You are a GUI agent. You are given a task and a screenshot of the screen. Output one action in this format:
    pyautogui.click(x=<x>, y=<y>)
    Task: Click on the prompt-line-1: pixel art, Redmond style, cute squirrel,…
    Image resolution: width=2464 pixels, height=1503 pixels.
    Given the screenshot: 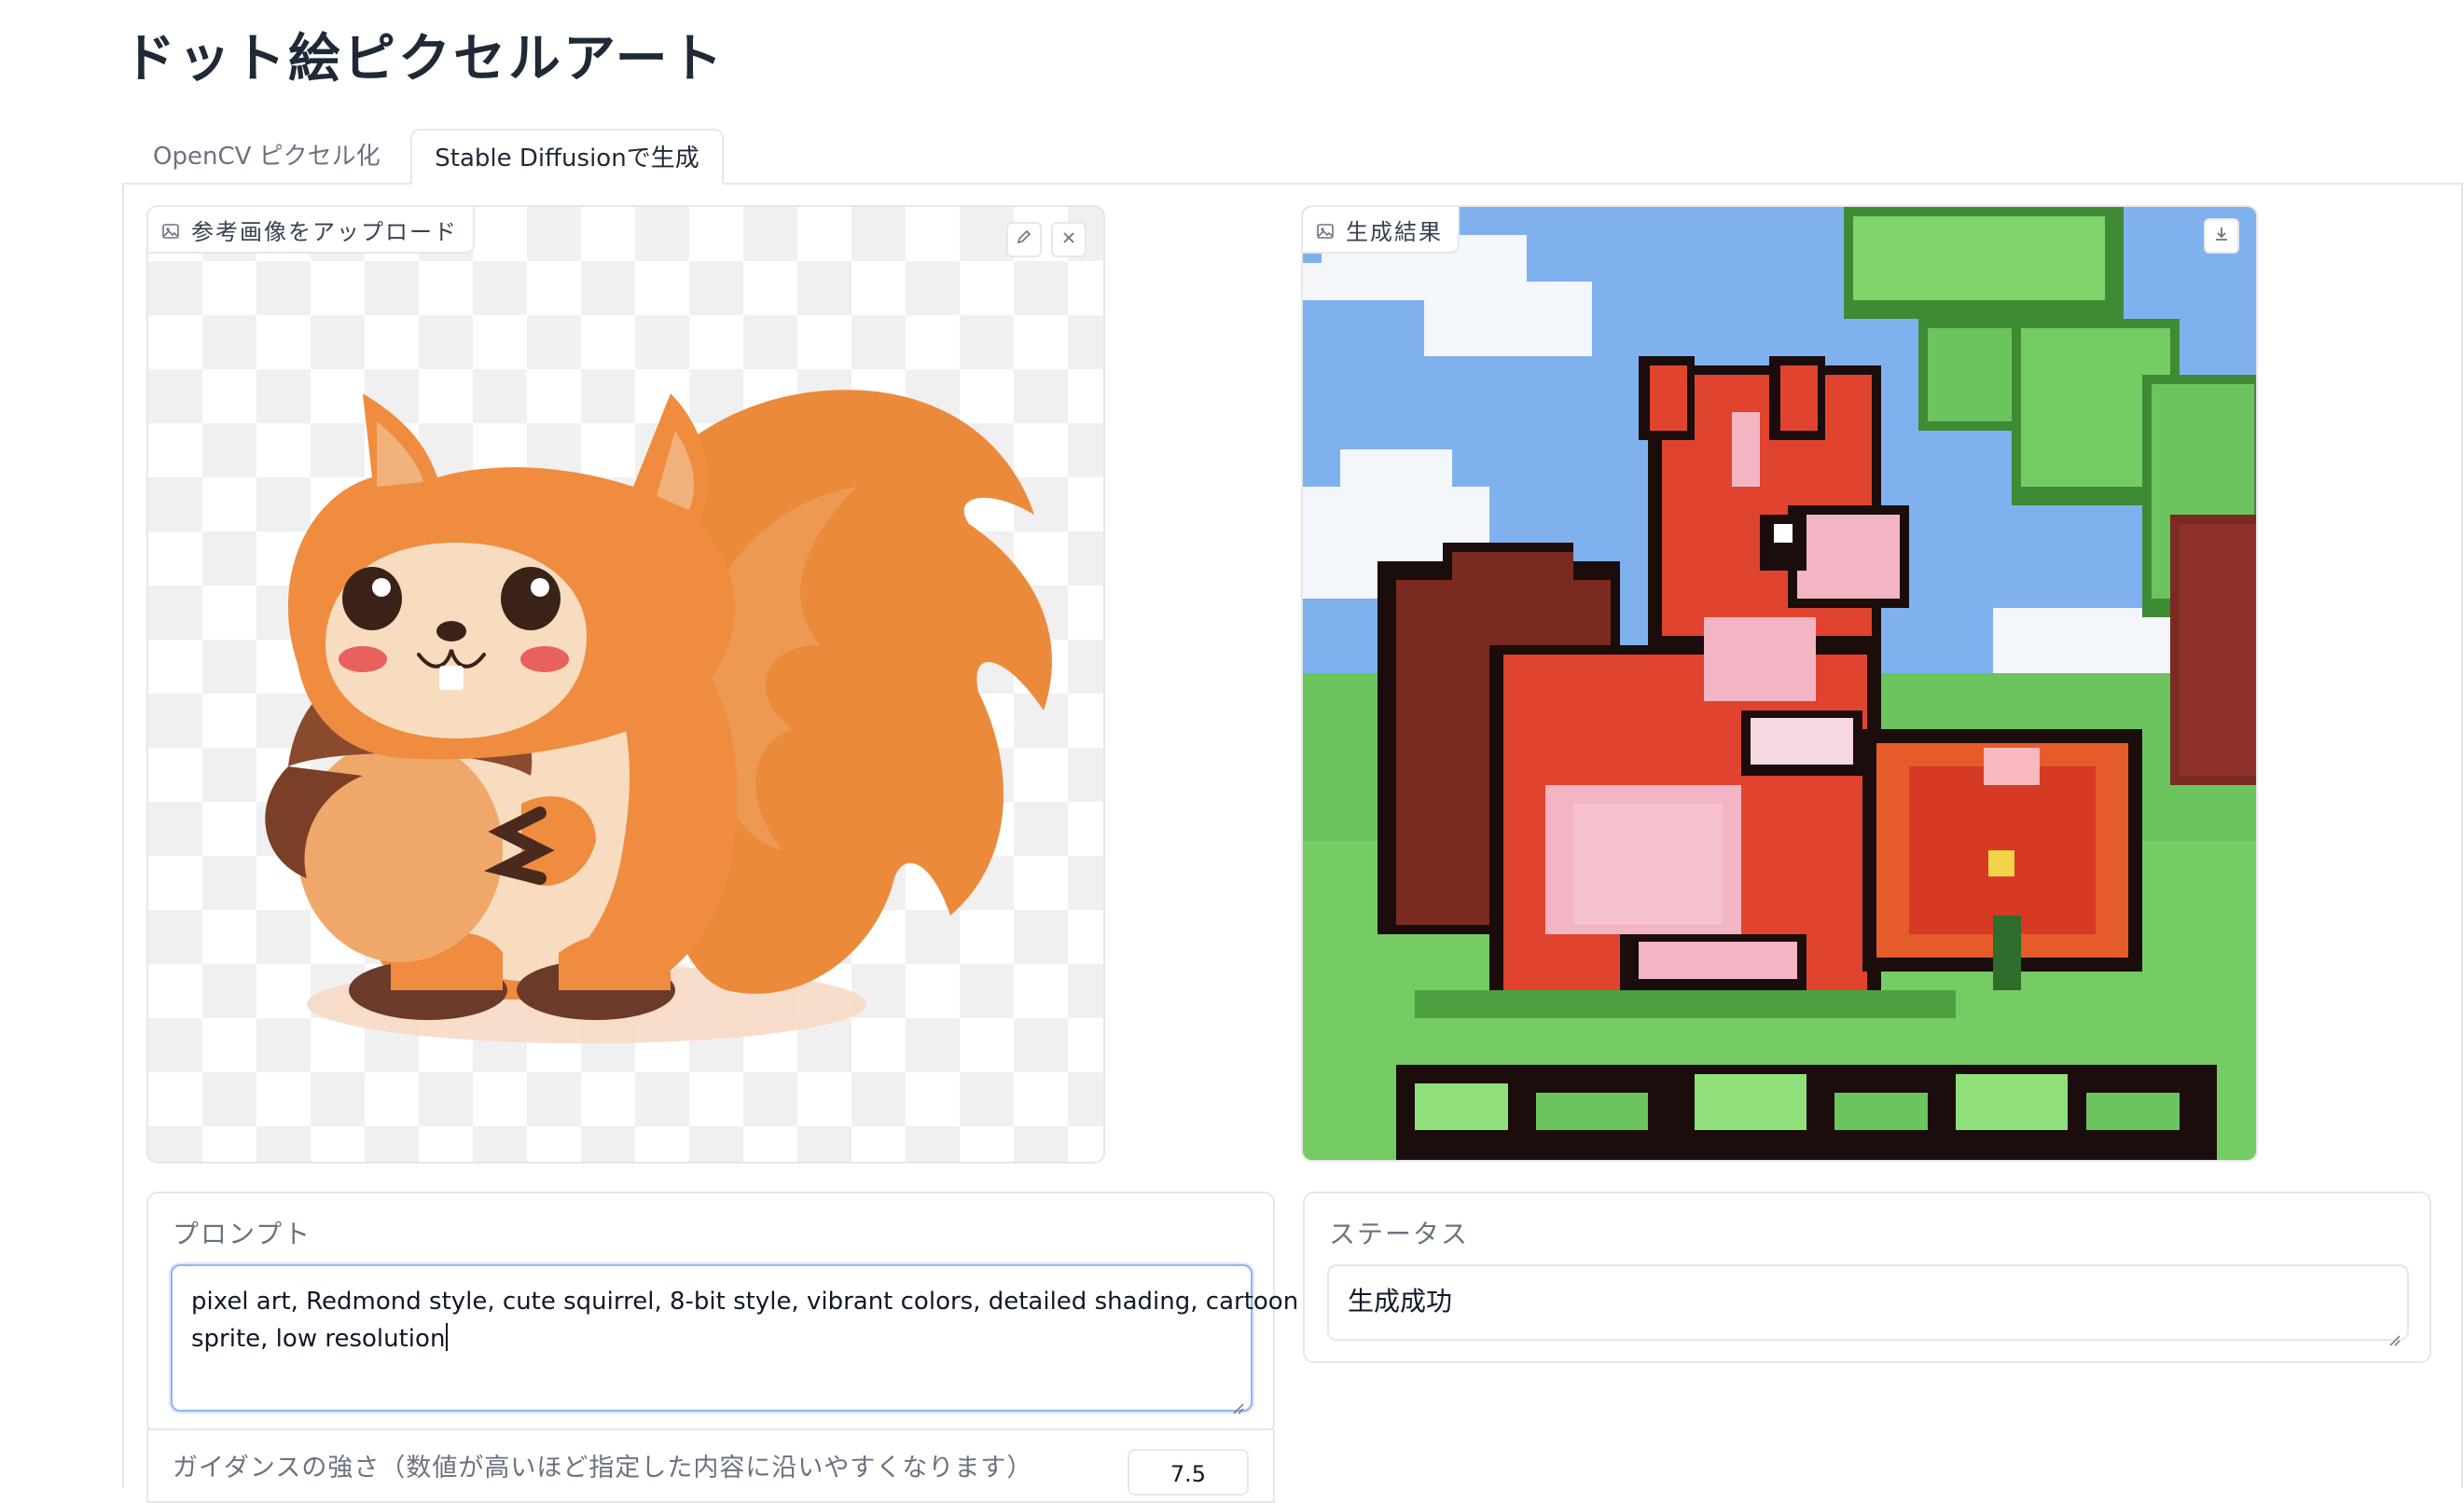 What is the action you would take?
    pyautogui.click(x=745, y=1302)
    